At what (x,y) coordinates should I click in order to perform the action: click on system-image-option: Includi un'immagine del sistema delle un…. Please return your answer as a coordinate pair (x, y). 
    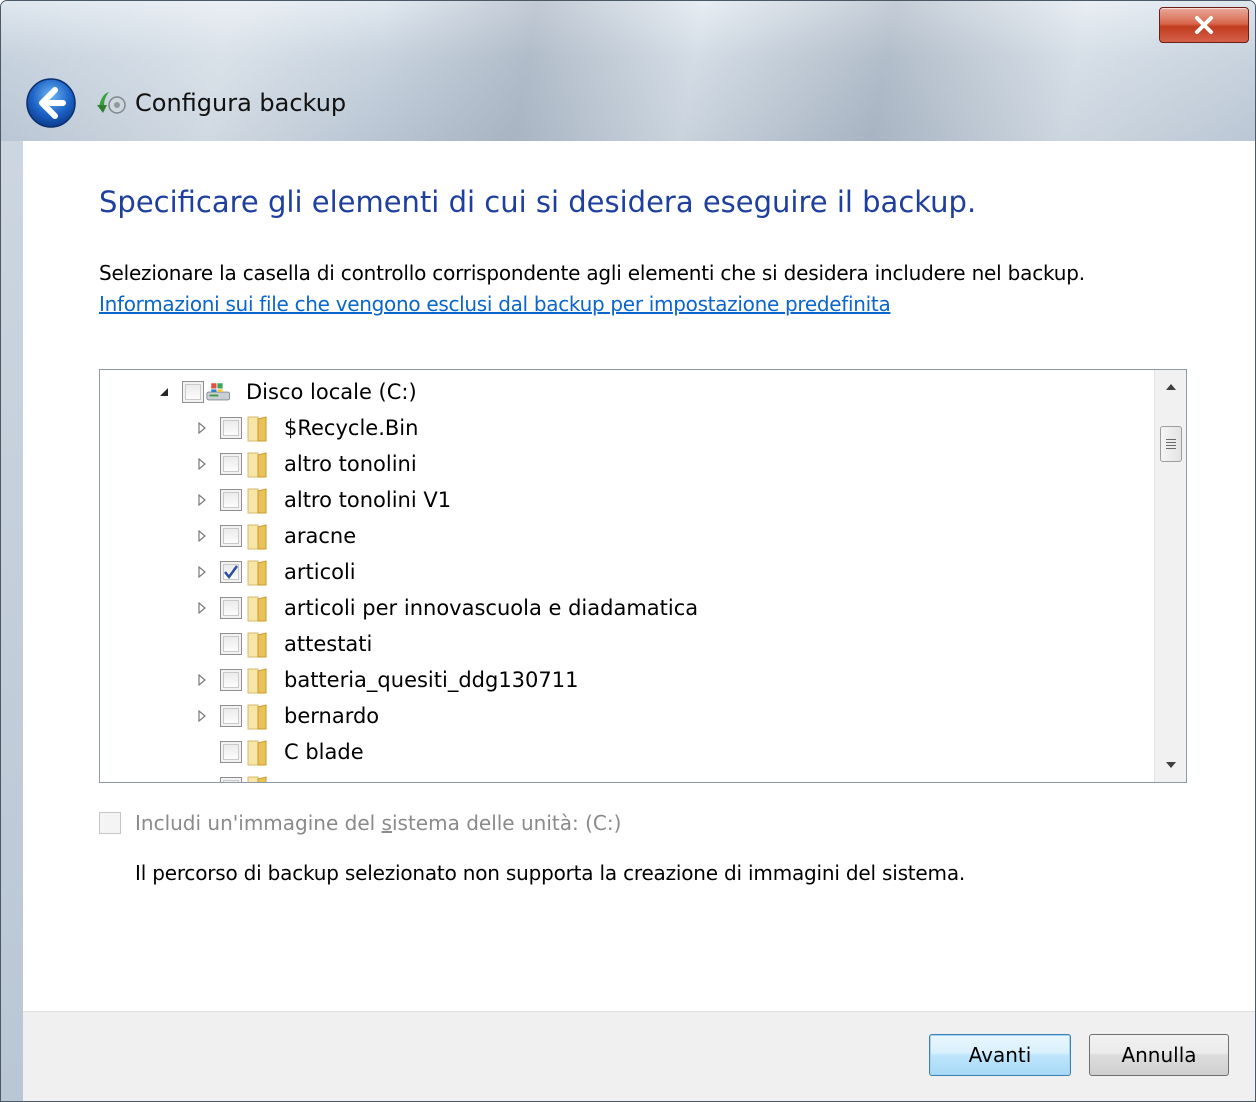
    Looking at the image, I should click on (360, 823).